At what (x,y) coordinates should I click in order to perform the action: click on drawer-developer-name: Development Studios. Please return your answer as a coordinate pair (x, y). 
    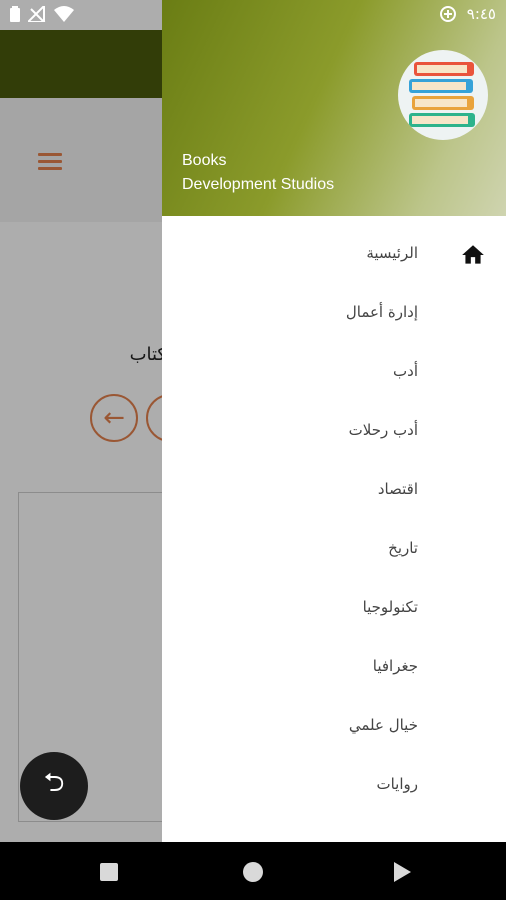
    Looking at the image, I should click on (258, 184).